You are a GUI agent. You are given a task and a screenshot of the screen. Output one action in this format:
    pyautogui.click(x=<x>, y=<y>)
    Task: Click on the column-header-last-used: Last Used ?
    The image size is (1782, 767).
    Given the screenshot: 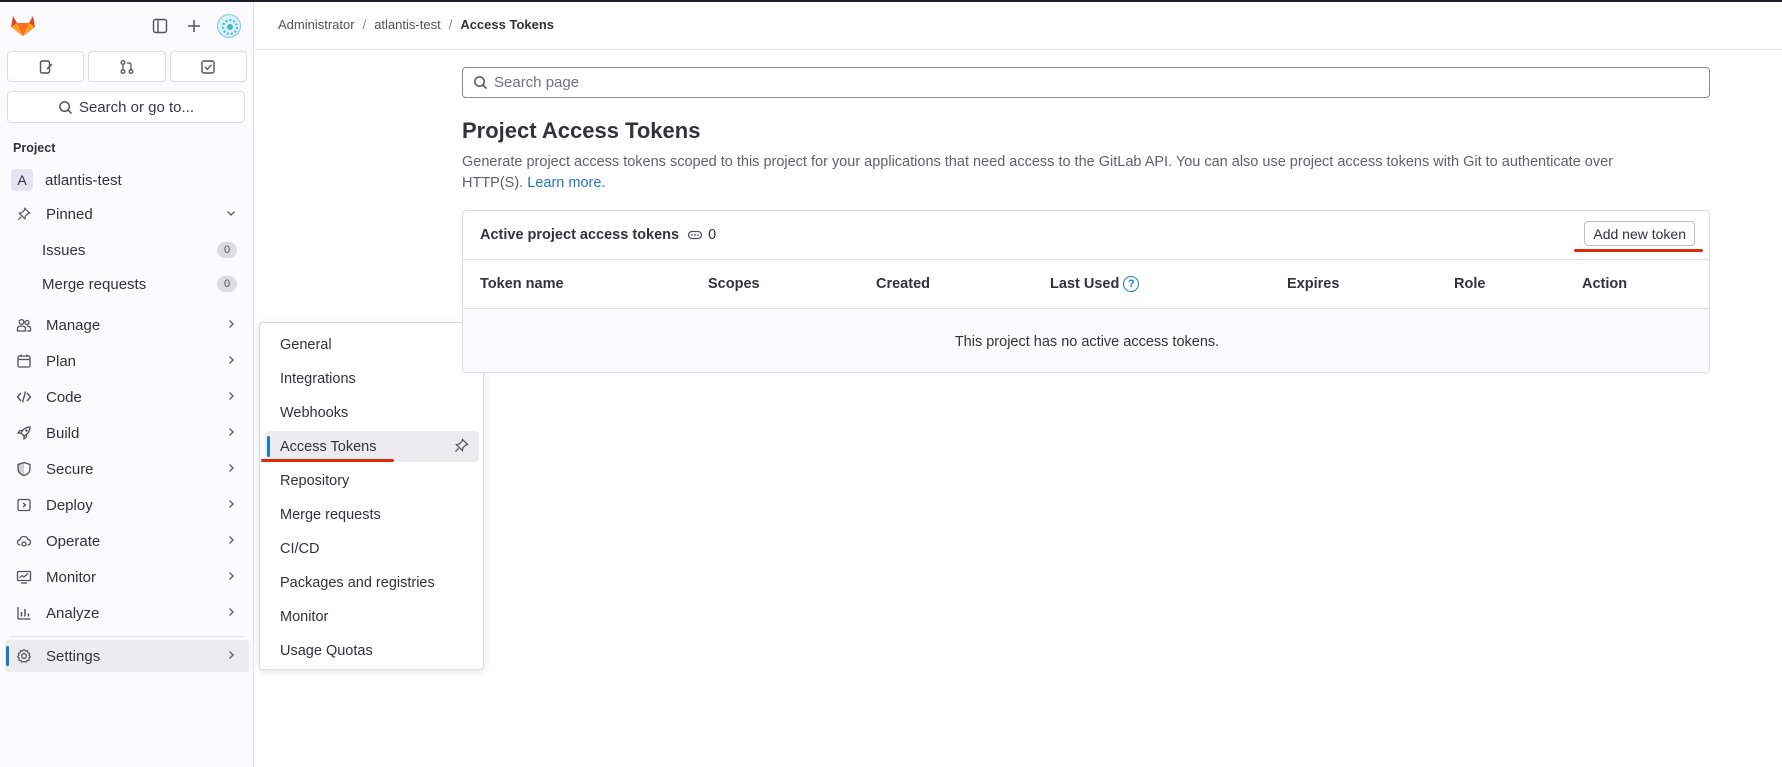 What is the action you would take?
    pyautogui.click(x=1095, y=284)
    